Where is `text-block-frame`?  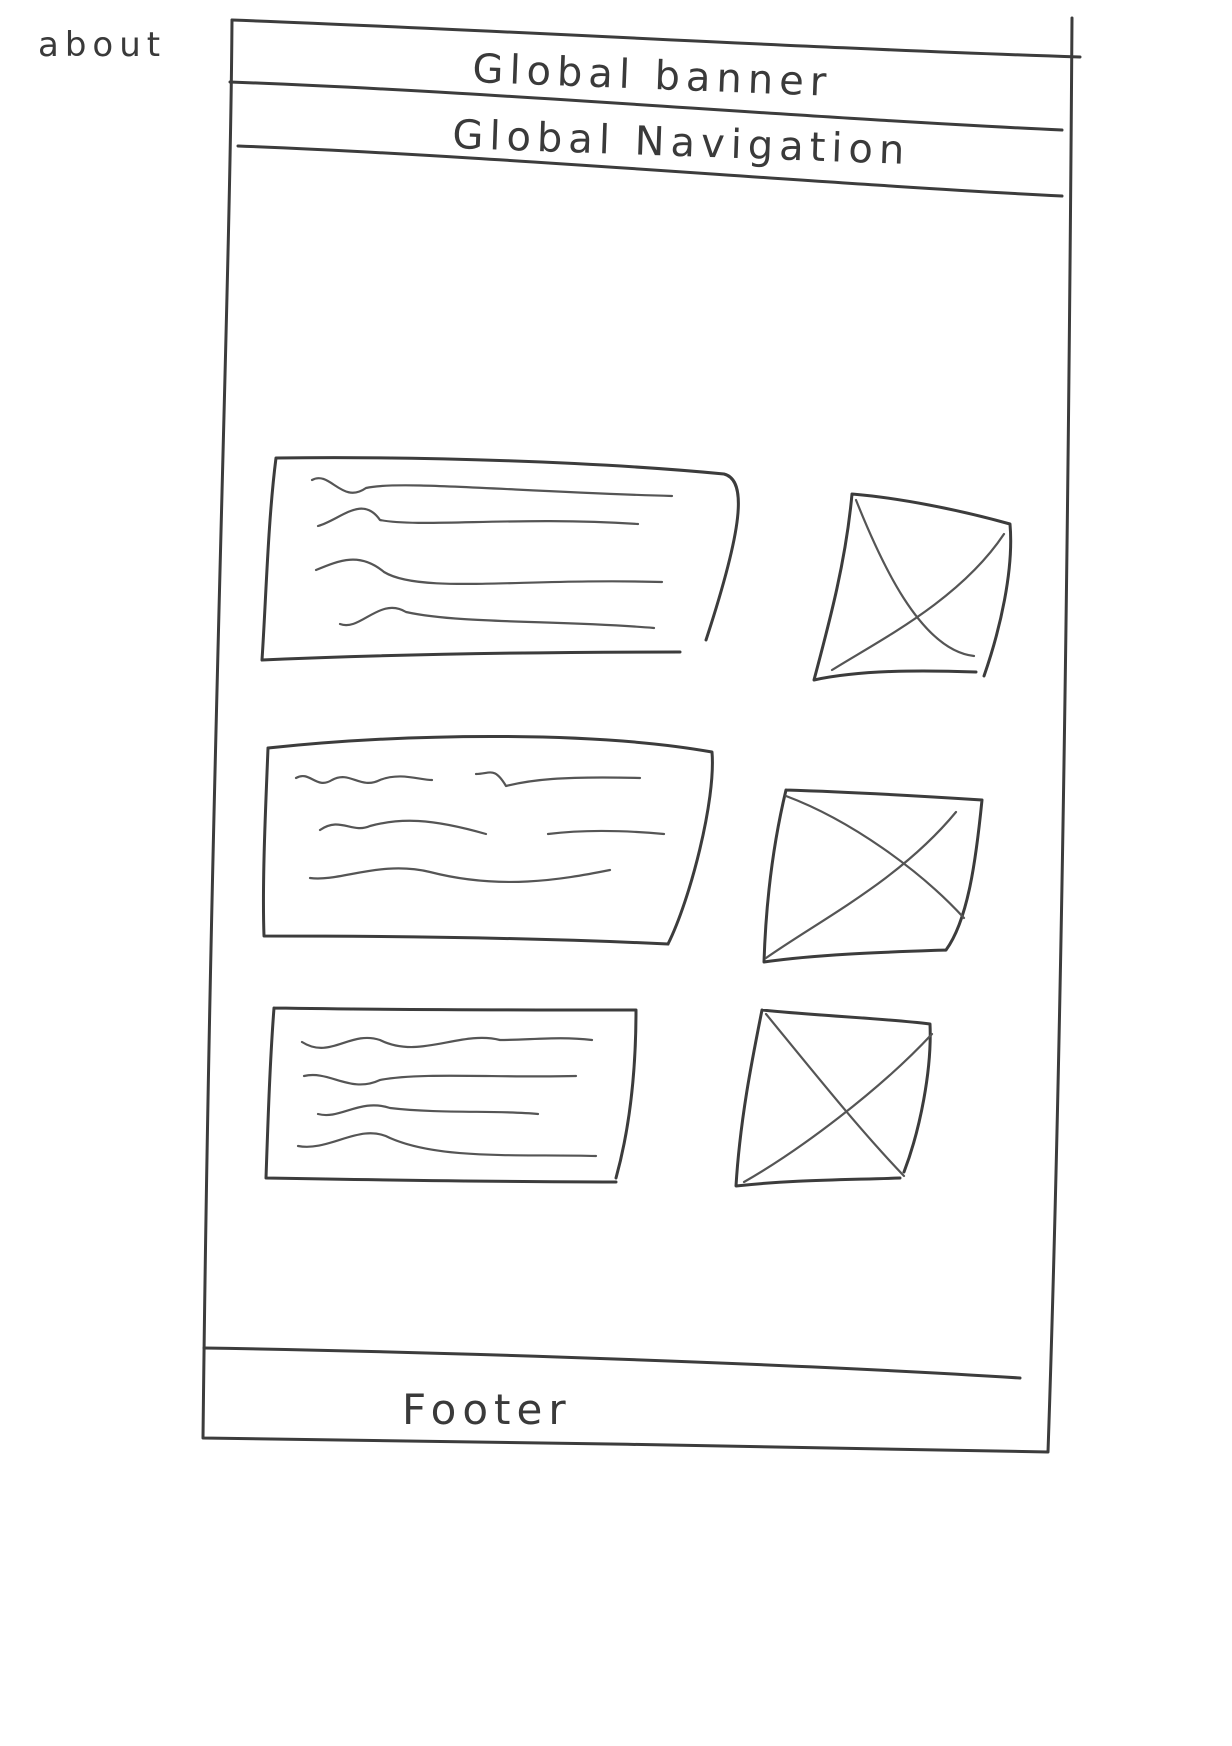 text-block-frame is located at coordinates (487, 840).